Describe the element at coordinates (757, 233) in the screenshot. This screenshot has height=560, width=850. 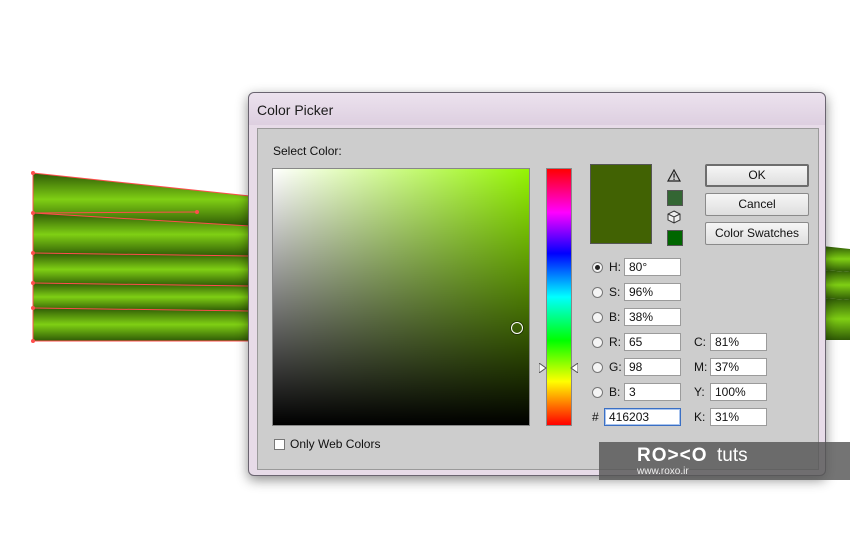
I see `color-swatches-button: Color Swatches` at that location.